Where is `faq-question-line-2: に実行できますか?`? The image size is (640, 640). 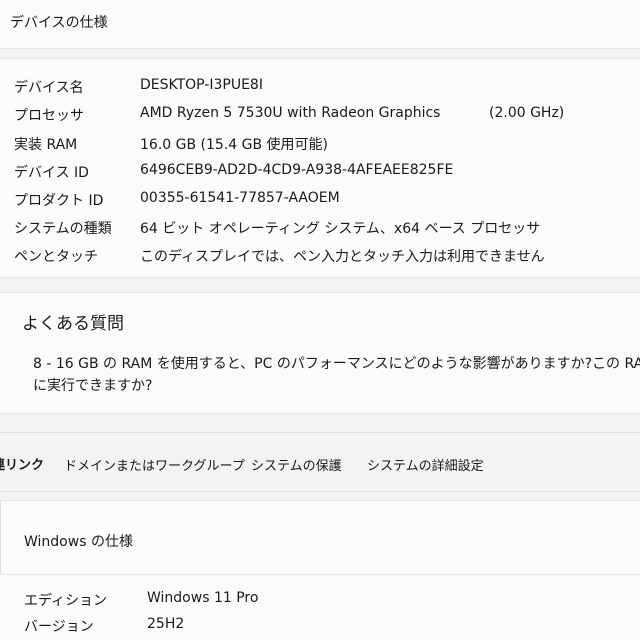 faq-question-line-2: に実行できますか? is located at coordinates (93, 386).